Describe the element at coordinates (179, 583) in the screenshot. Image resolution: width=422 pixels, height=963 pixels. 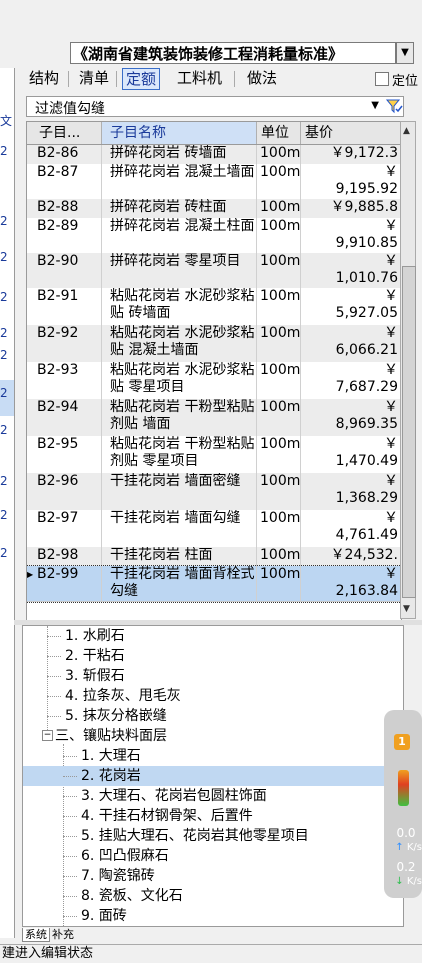
I see `row-name: 干挂花岗岩 墙面背栓式 勾缝` at that location.